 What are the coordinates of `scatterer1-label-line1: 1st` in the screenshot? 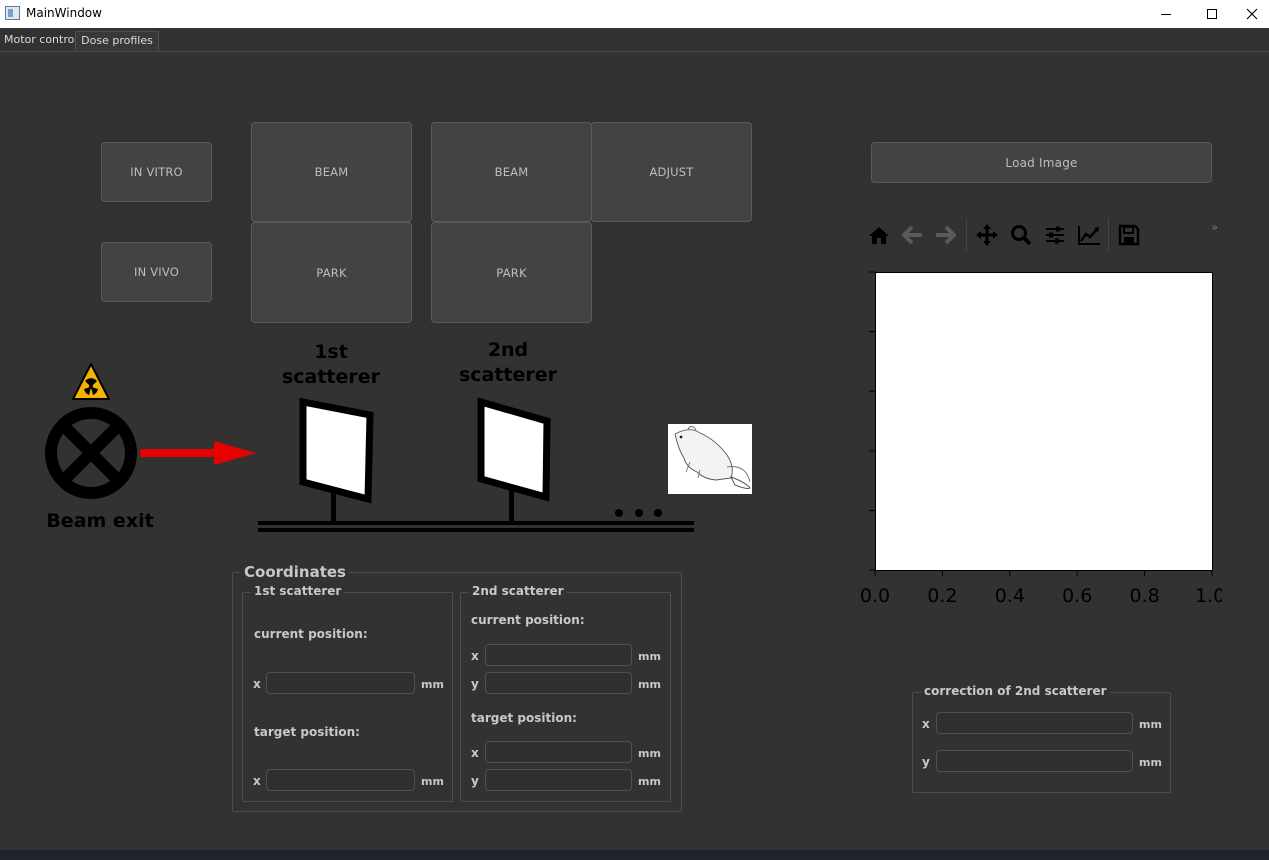 It's located at (331, 352).